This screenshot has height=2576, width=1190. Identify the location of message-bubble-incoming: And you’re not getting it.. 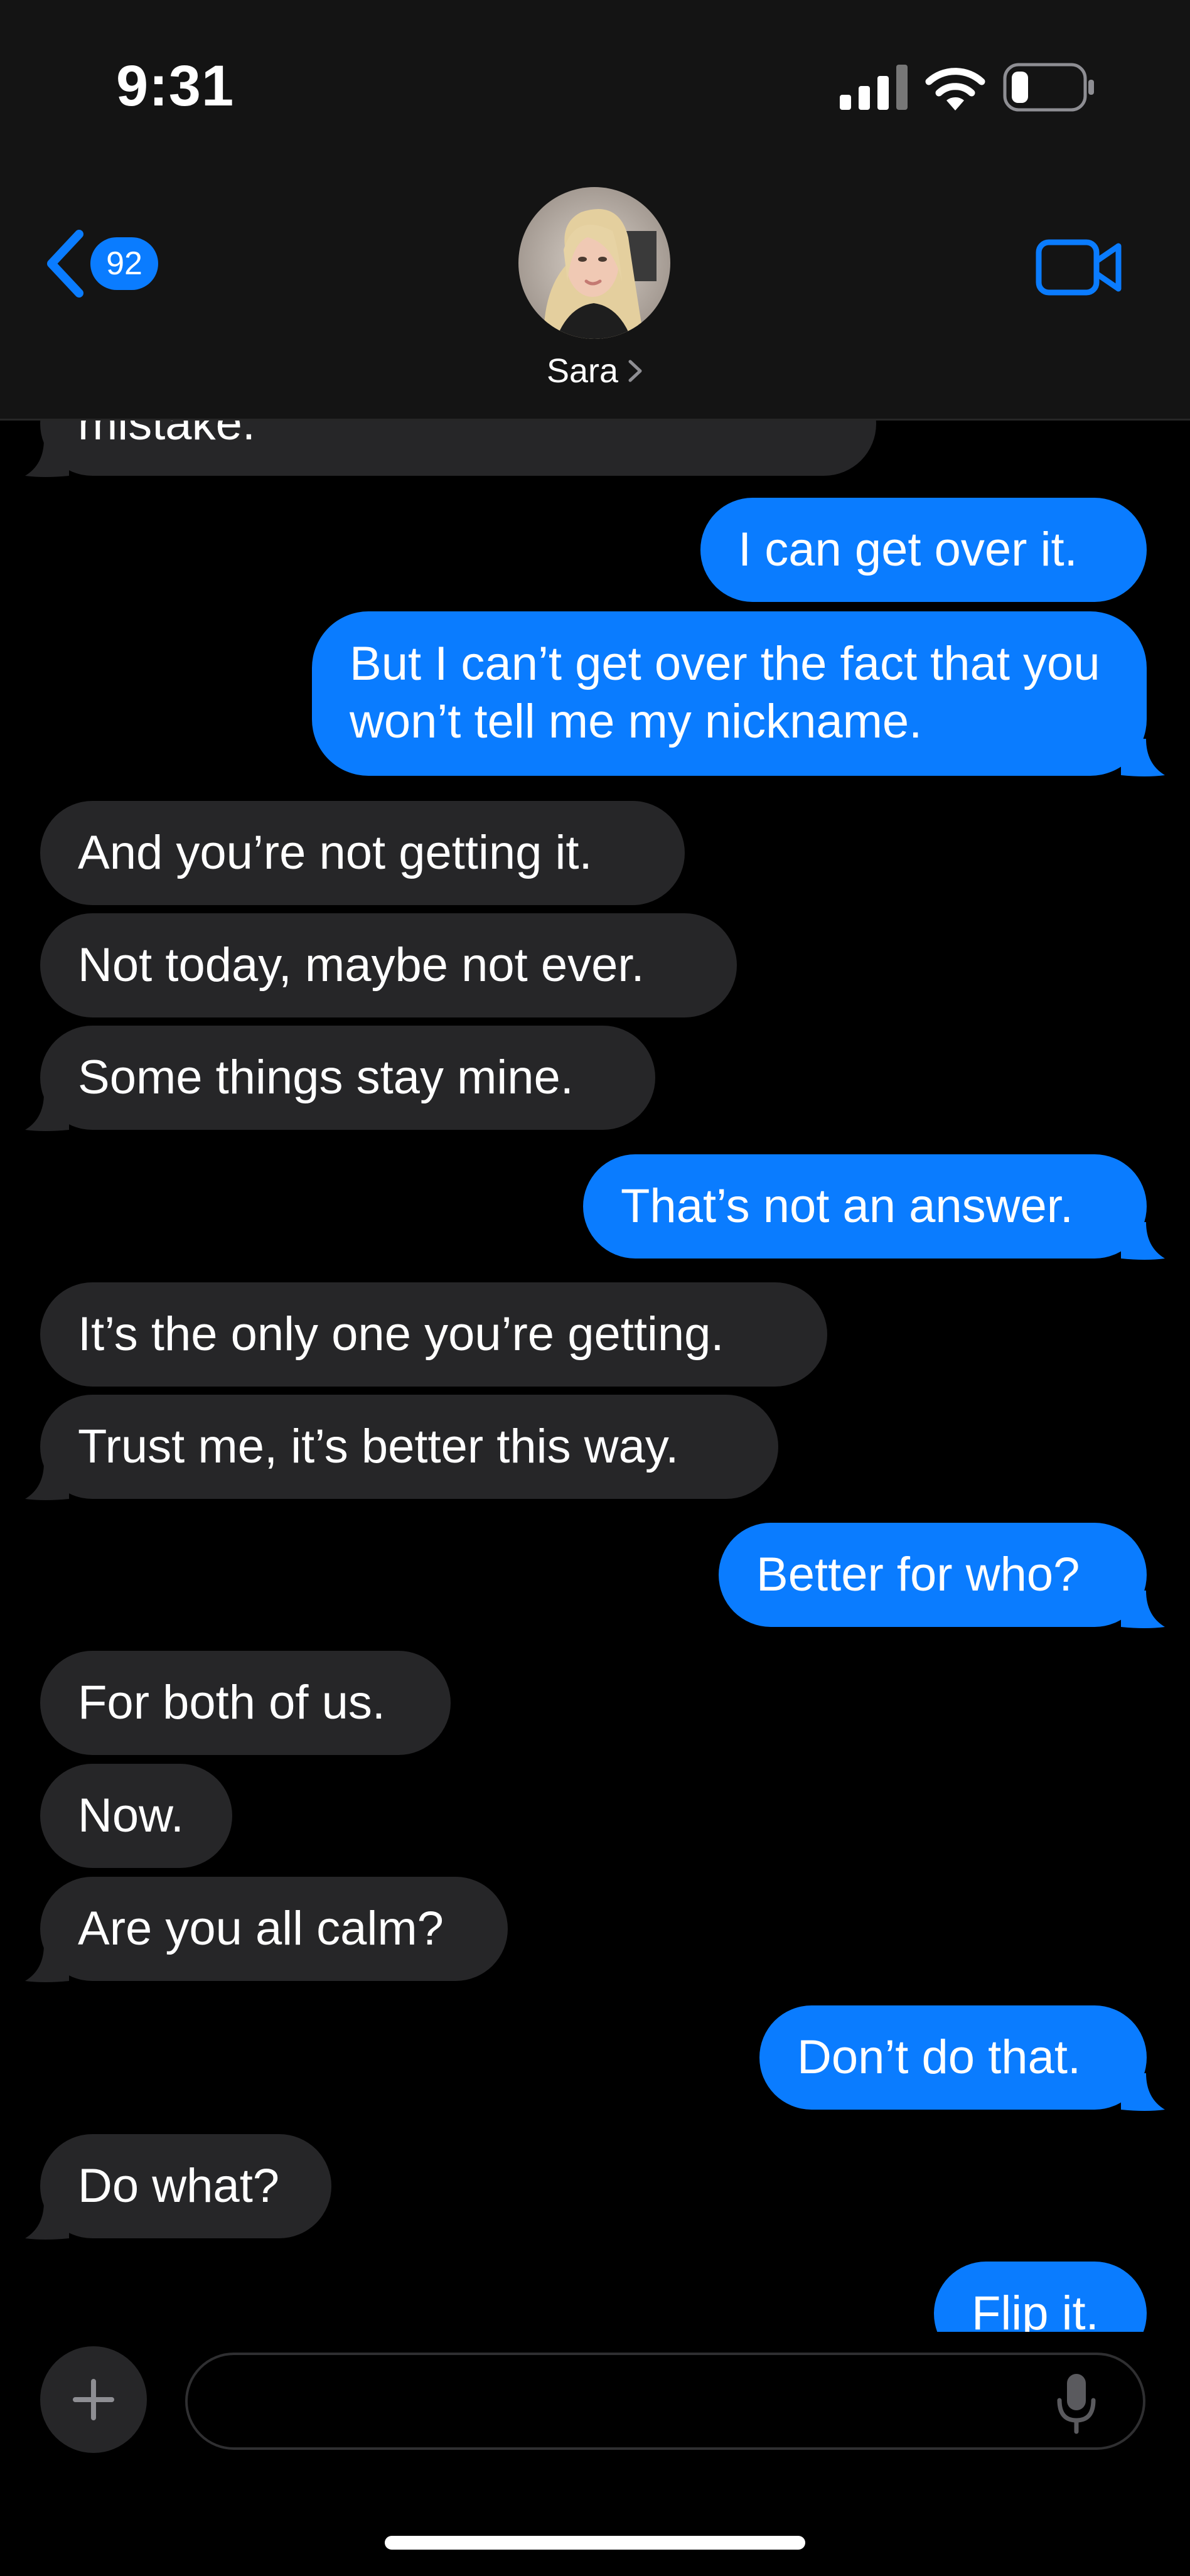
(362, 853).